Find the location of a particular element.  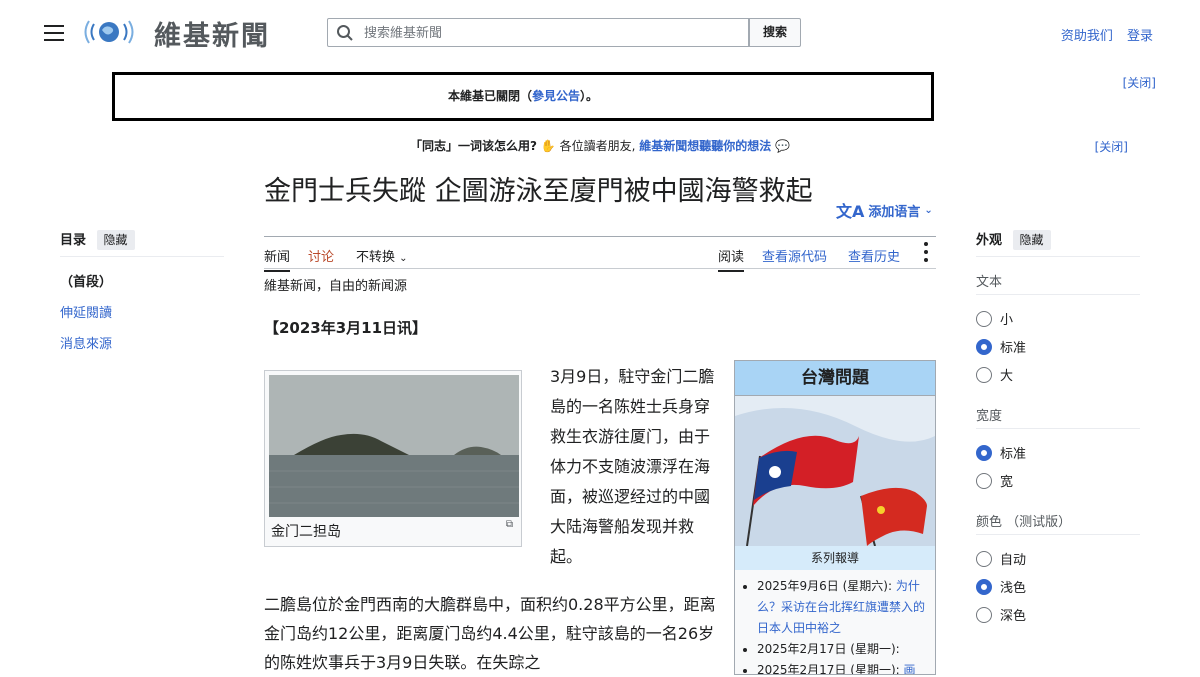

tabs-divider is located at coordinates (600, 268).